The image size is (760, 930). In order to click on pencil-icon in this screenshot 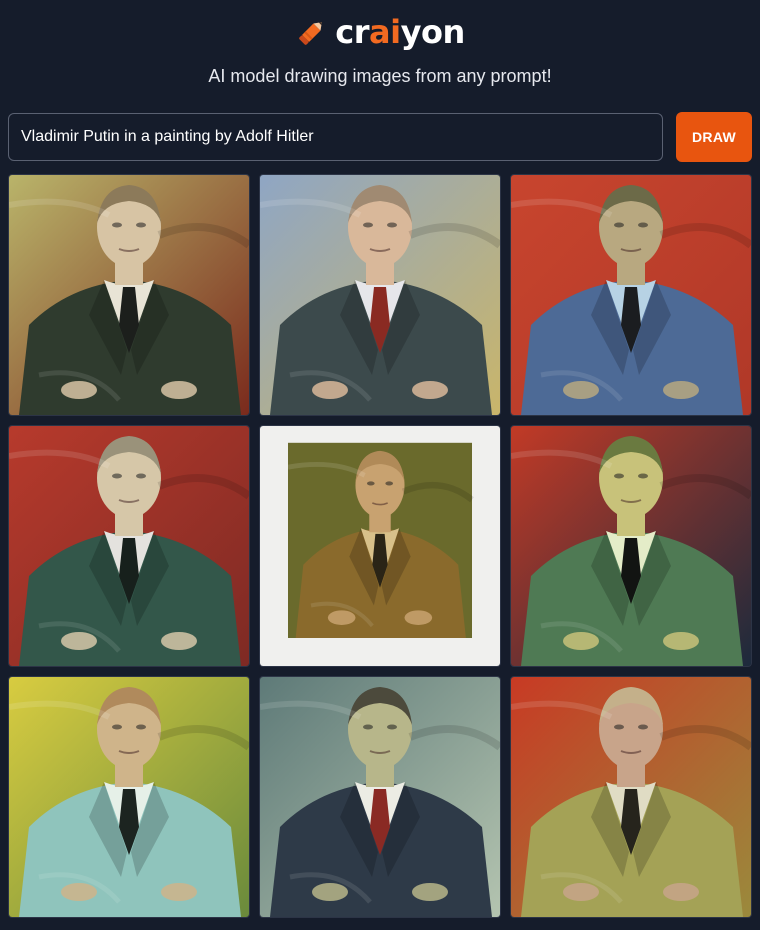, I will do `click(312, 32)`.